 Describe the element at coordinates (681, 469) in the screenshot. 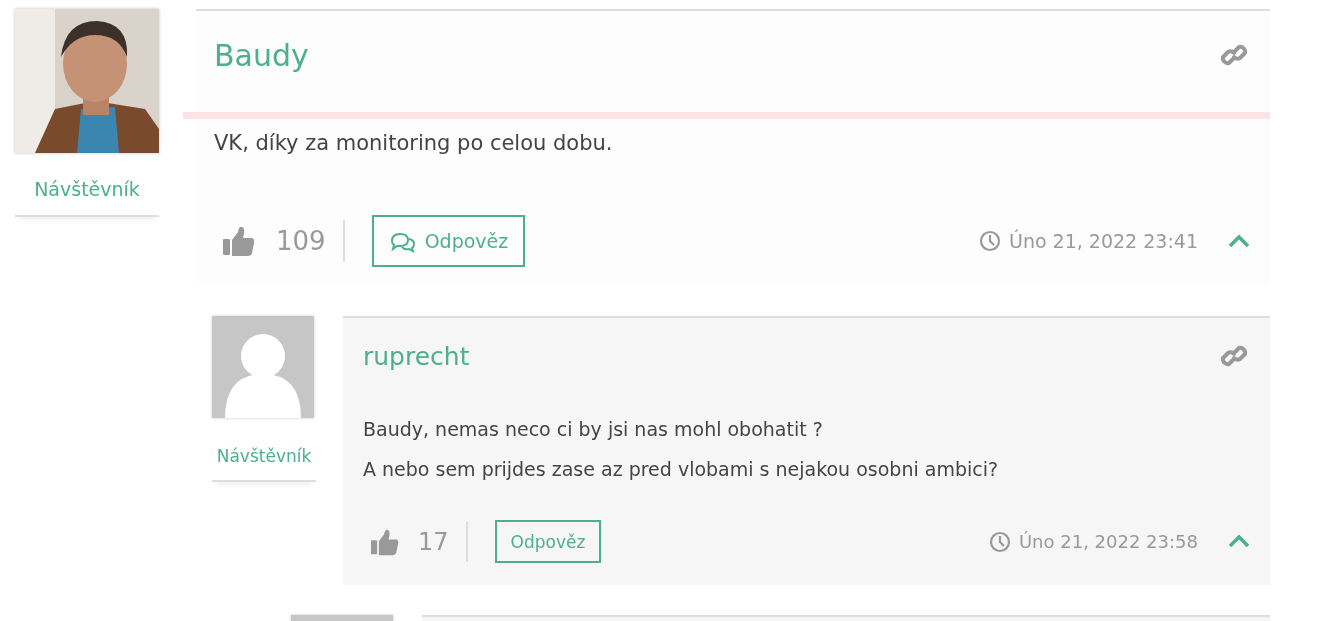

I see `comment-text: A nebo sem prijdes zase az pred vlobami s nejakou osobni ambici?` at that location.